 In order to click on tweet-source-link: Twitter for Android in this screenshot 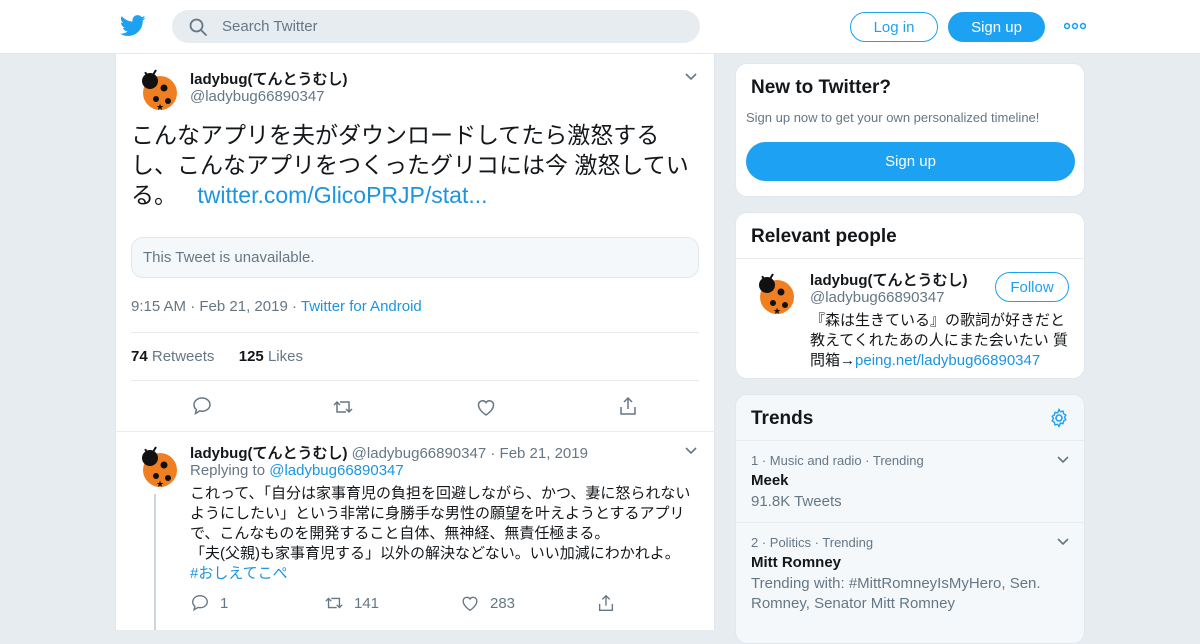, I will do `click(361, 306)`.